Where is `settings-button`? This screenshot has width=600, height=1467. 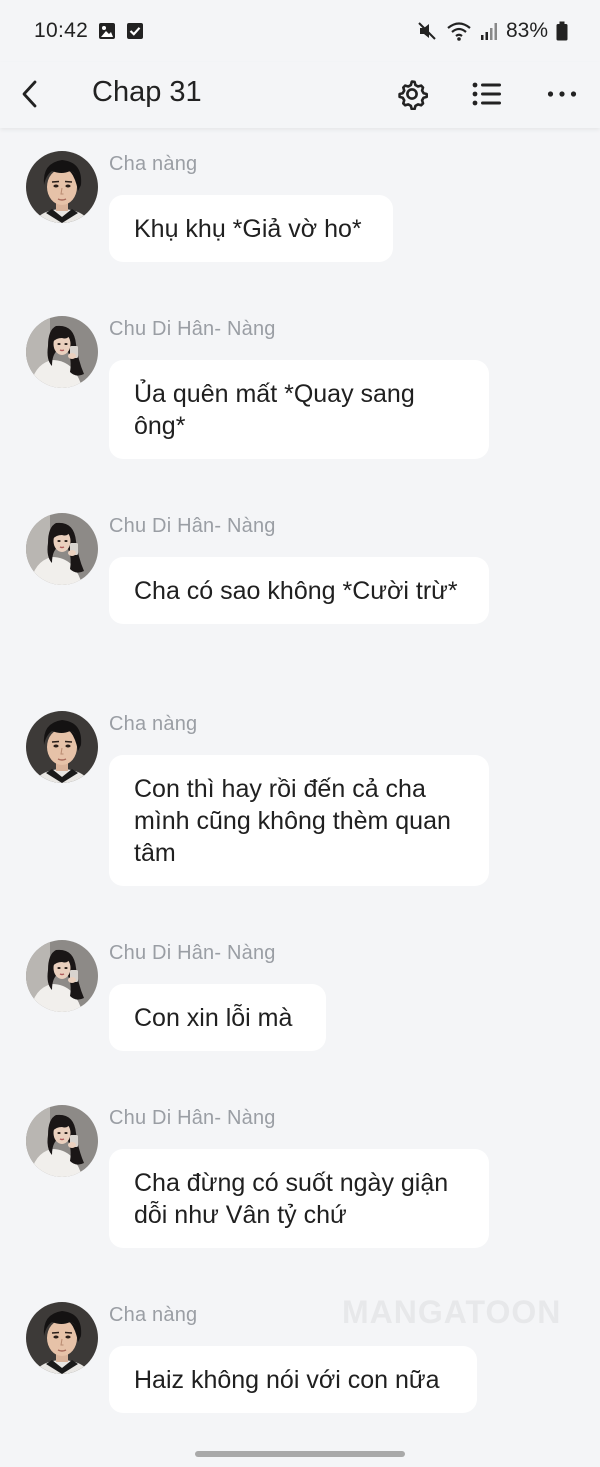 settings-button is located at coordinates (412, 94).